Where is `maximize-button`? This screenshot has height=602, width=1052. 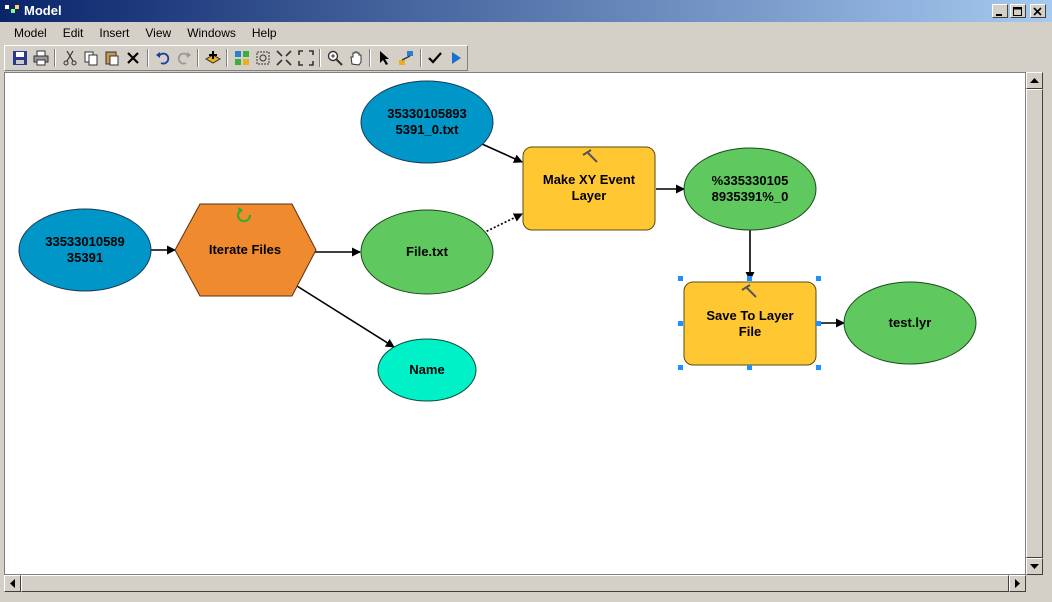 maximize-button is located at coordinates (1018, 11).